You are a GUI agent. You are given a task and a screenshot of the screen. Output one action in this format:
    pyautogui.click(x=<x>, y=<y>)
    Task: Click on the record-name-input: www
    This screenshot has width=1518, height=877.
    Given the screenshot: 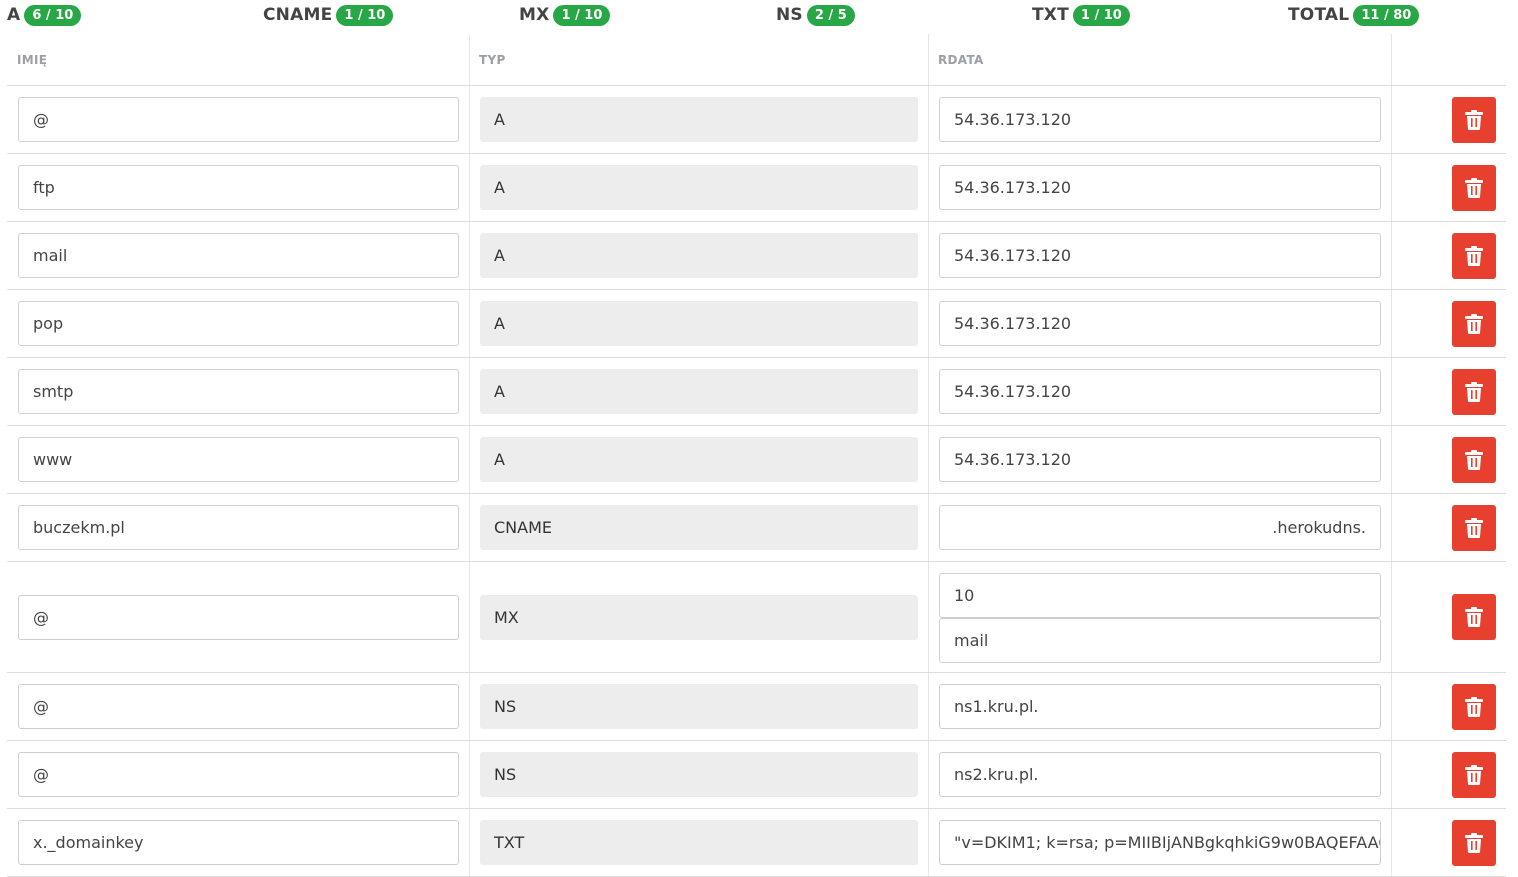 What is the action you would take?
    pyautogui.click(x=238, y=459)
    